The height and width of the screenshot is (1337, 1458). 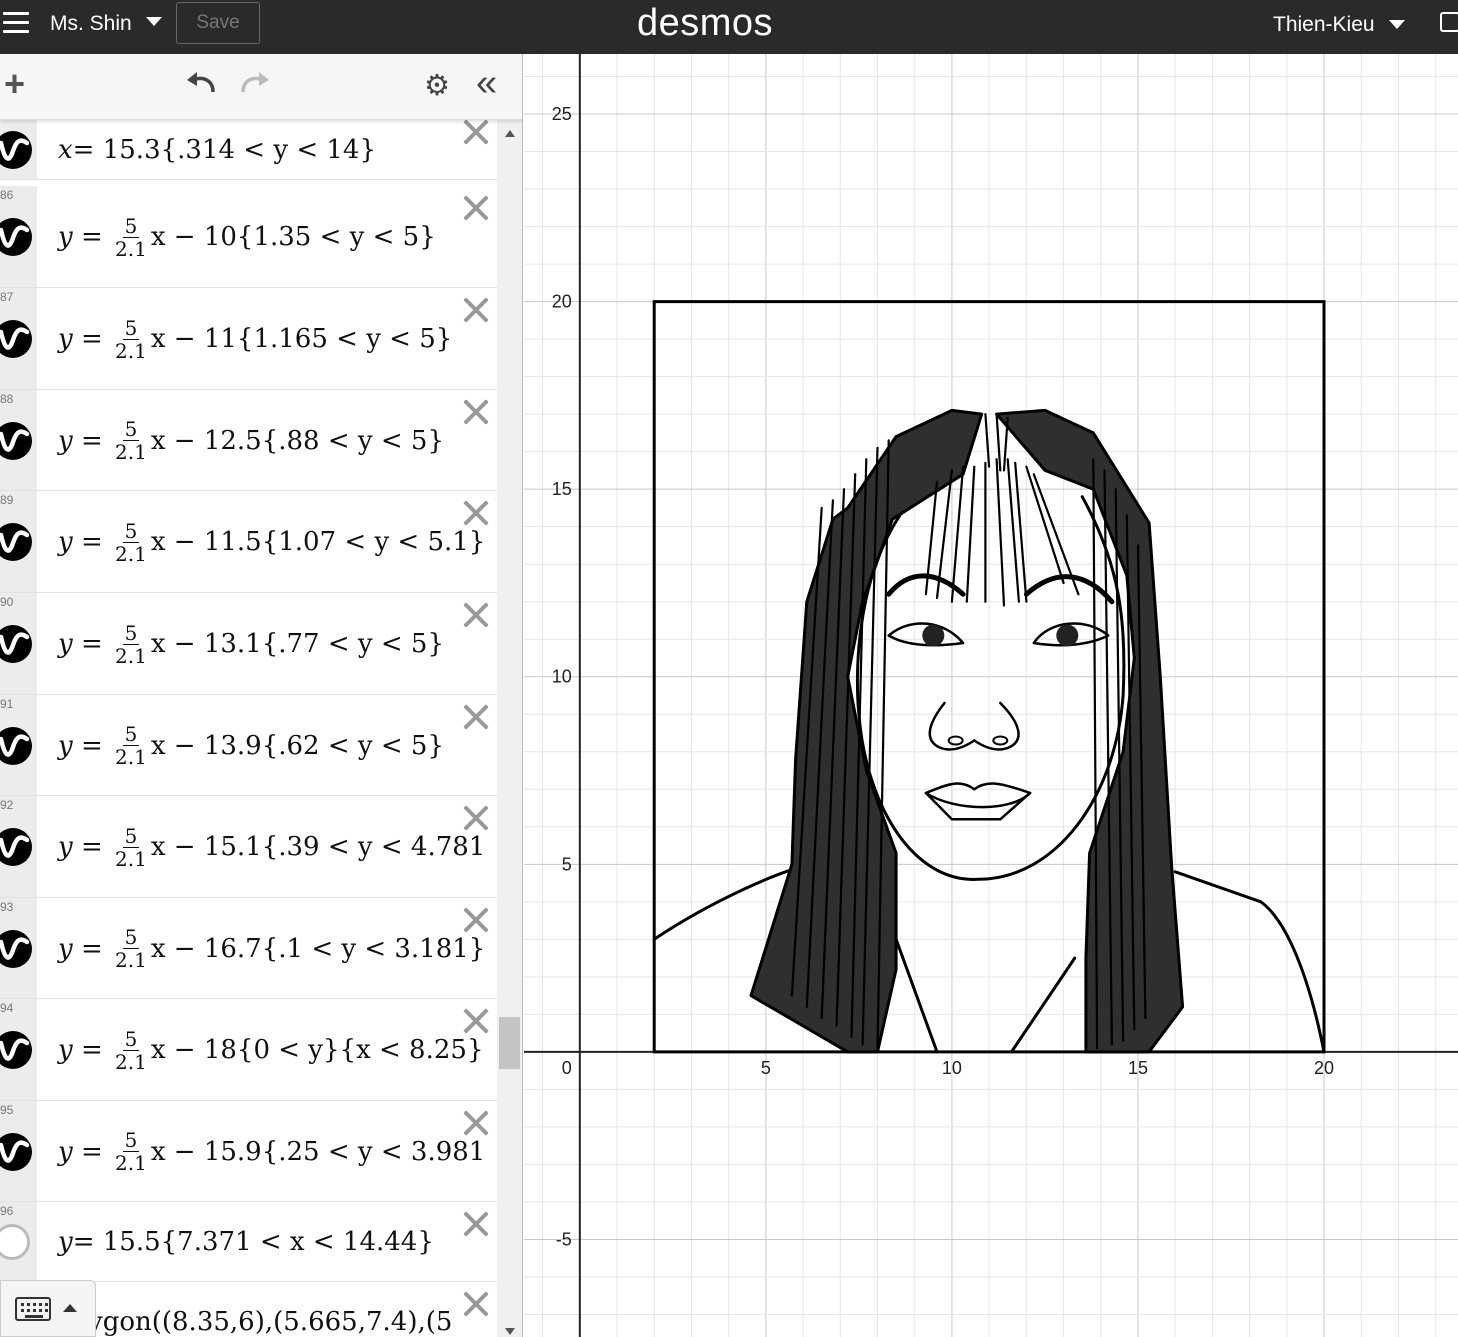 I want to click on expression-row: 88 y = 5 2.1 x − 12.5{.88 < y < 5}, so click(x=248, y=440).